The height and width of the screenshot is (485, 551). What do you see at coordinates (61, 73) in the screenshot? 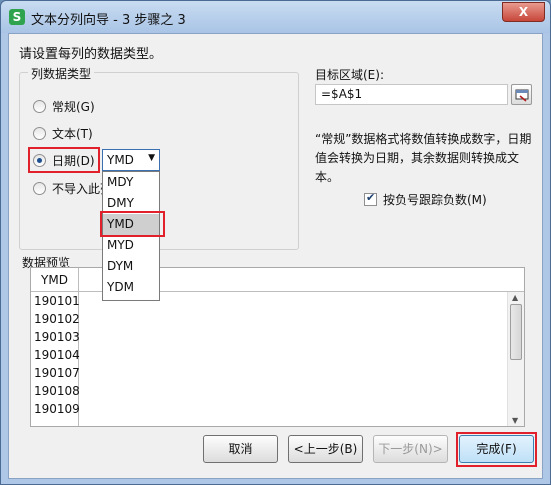
I see `column-type-legend: 列数据类型` at bounding box center [61, 73].